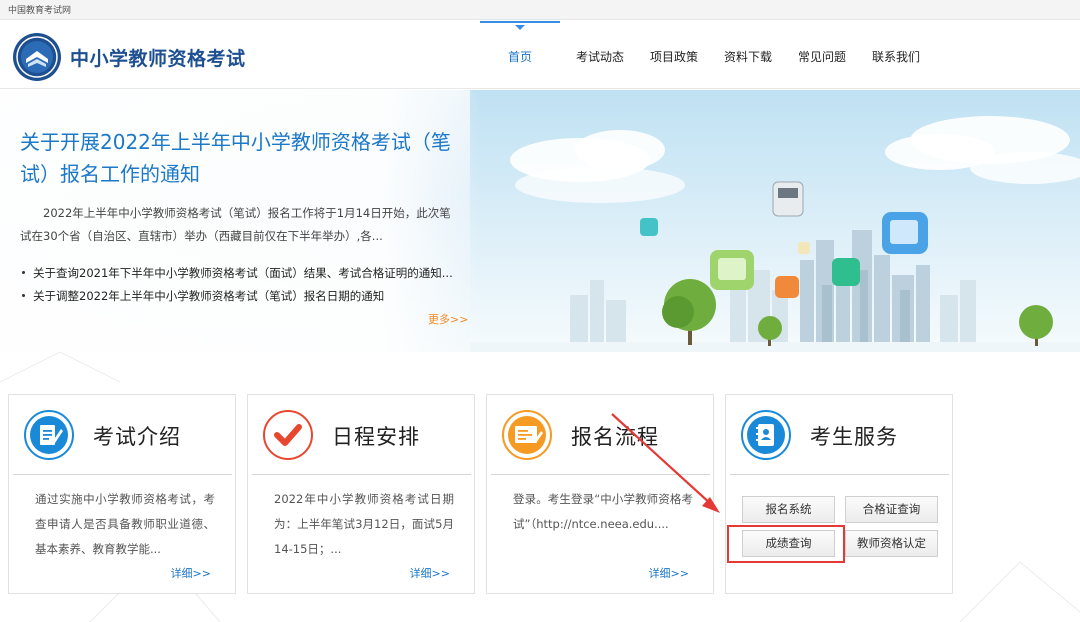 This screenshot has height=622, width=1080. Describe the element at coordinates (540, 10) in the screenshot. I see `top-strip: 中国教育考试网` at that location.